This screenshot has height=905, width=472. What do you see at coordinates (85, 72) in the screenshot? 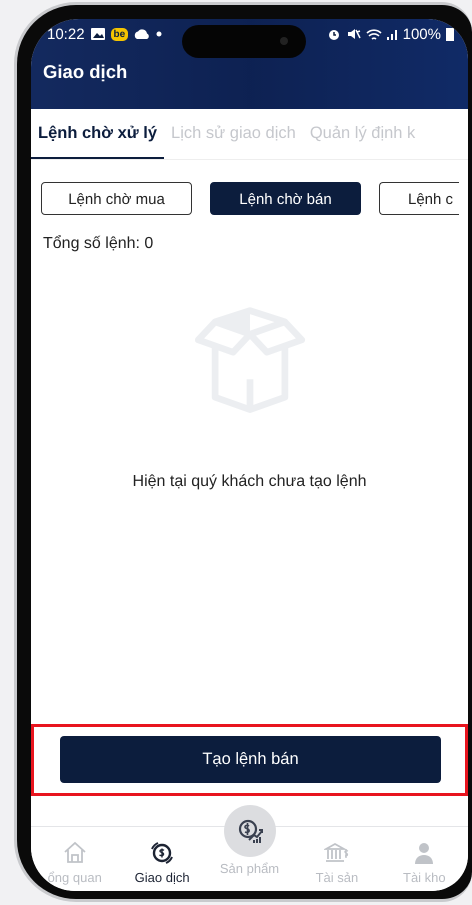
I see `header-title: Giao dịch` at bounding box center [85, 72].